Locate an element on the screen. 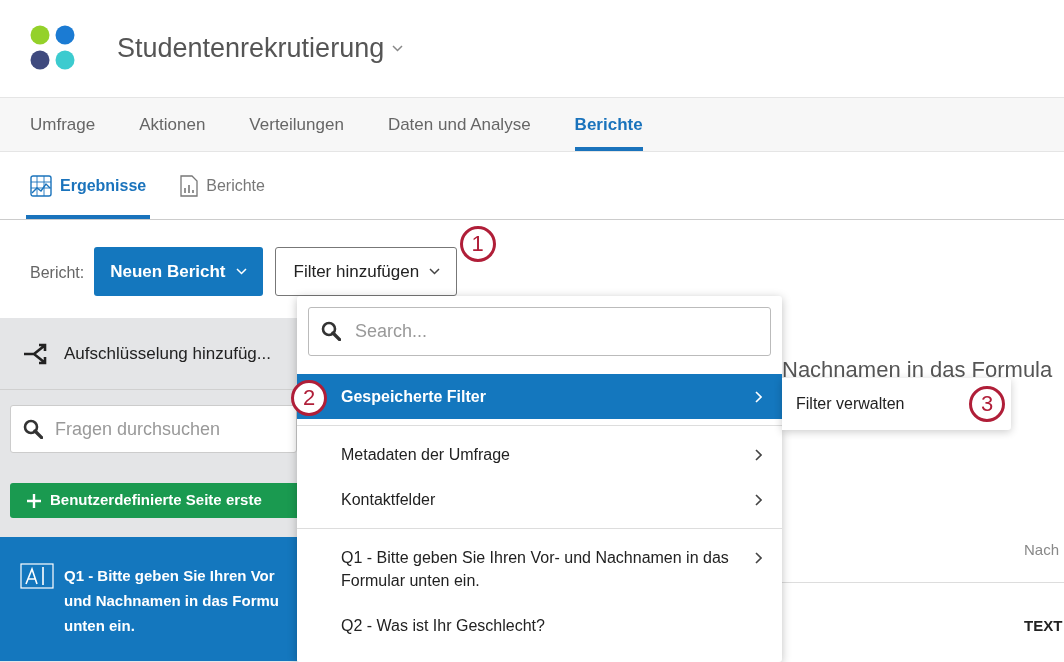  bar-chart-document-icon is located at coordinates (189, 185).